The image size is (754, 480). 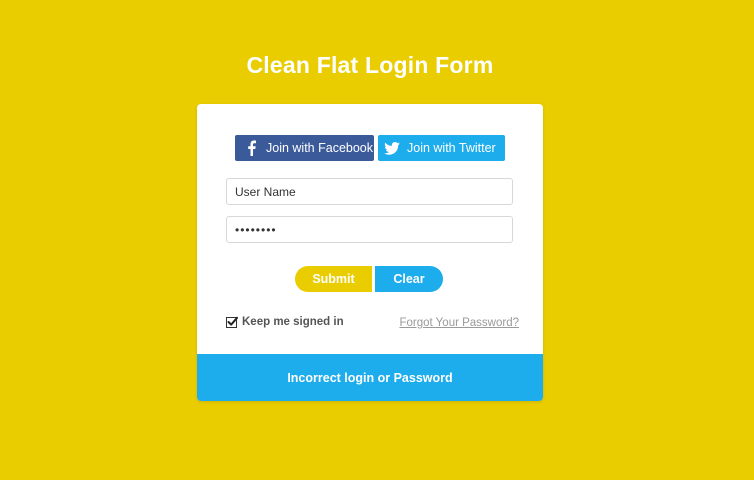 I want to click on page-title: Clean Flat Login Form, so click(x=370, y=65).